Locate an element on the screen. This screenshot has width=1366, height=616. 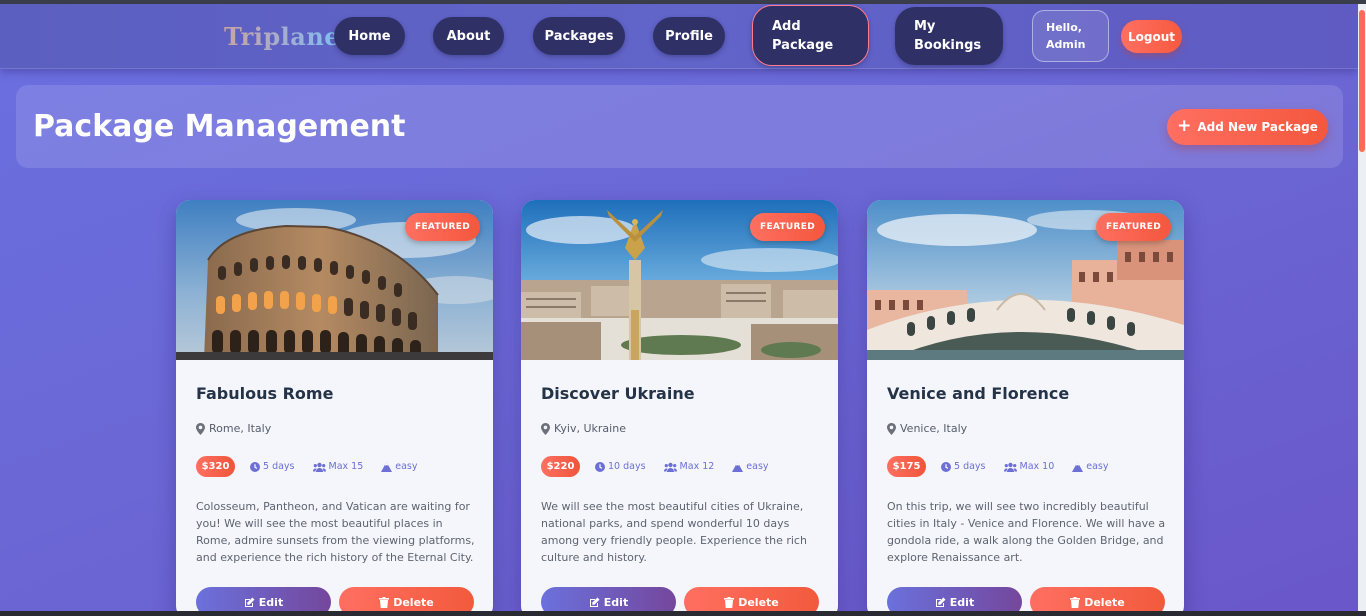
page-header: Package Management + Add New Package is located at coordinates (679, 126).